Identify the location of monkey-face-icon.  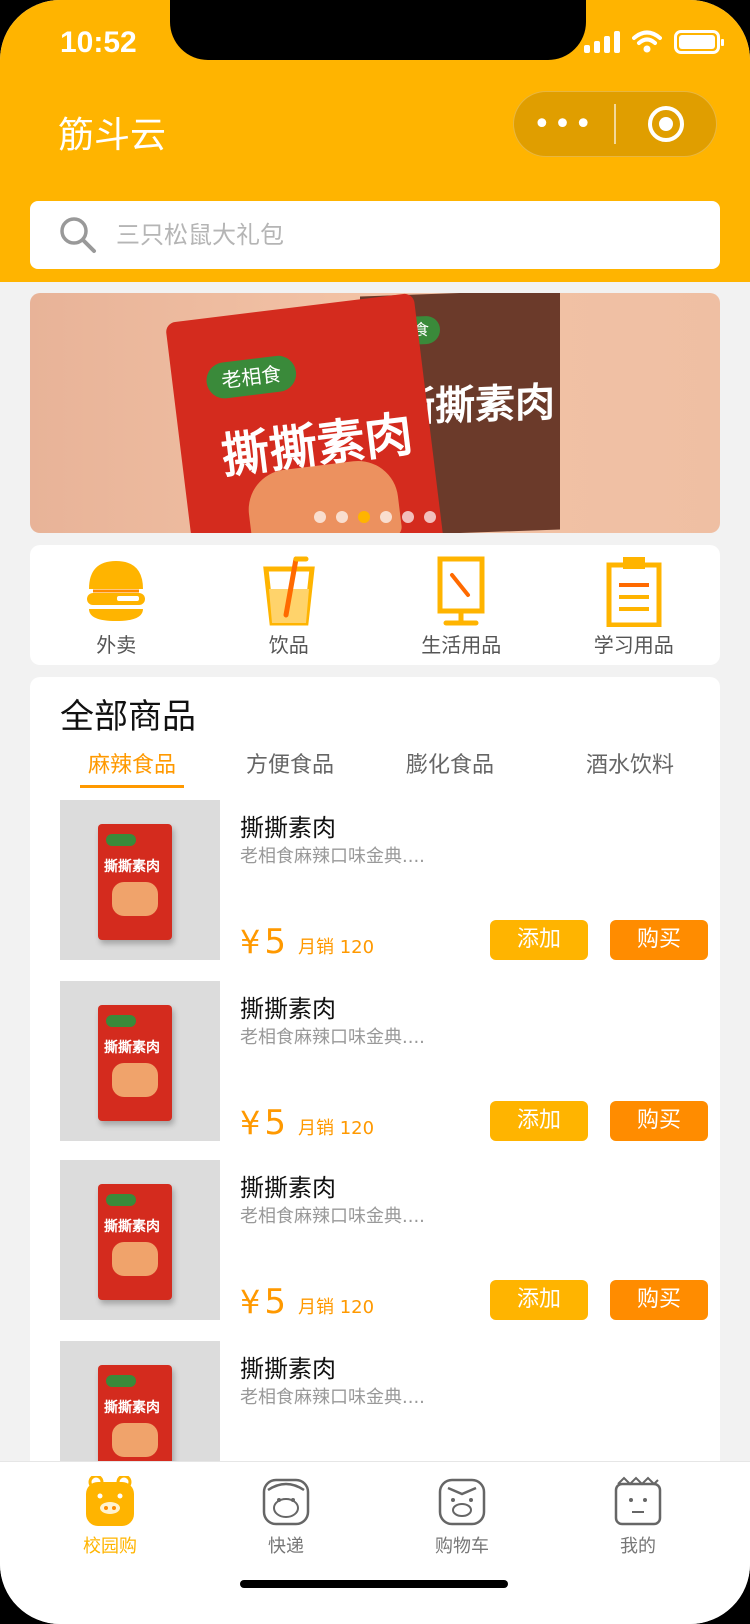
(286, 1502).